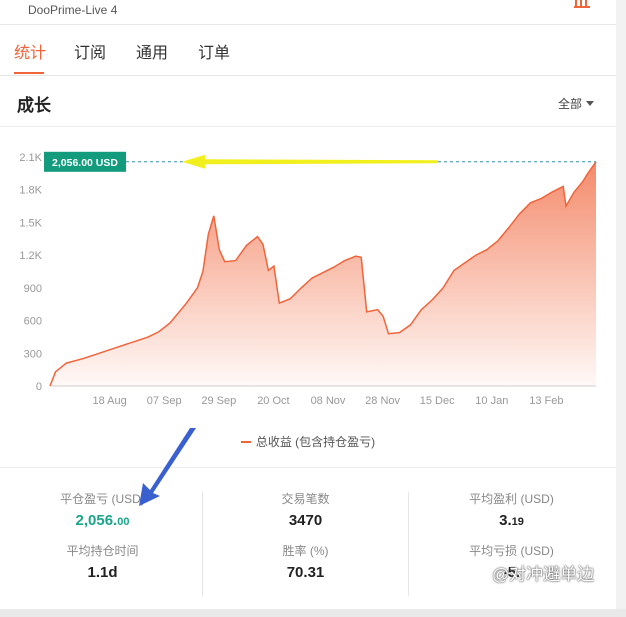 This screenshot has width=626, height=617. Describe the element at coordinates (102, 572) in the screenshot. I see `avg-hold-time-value: 1.1d` at that location.